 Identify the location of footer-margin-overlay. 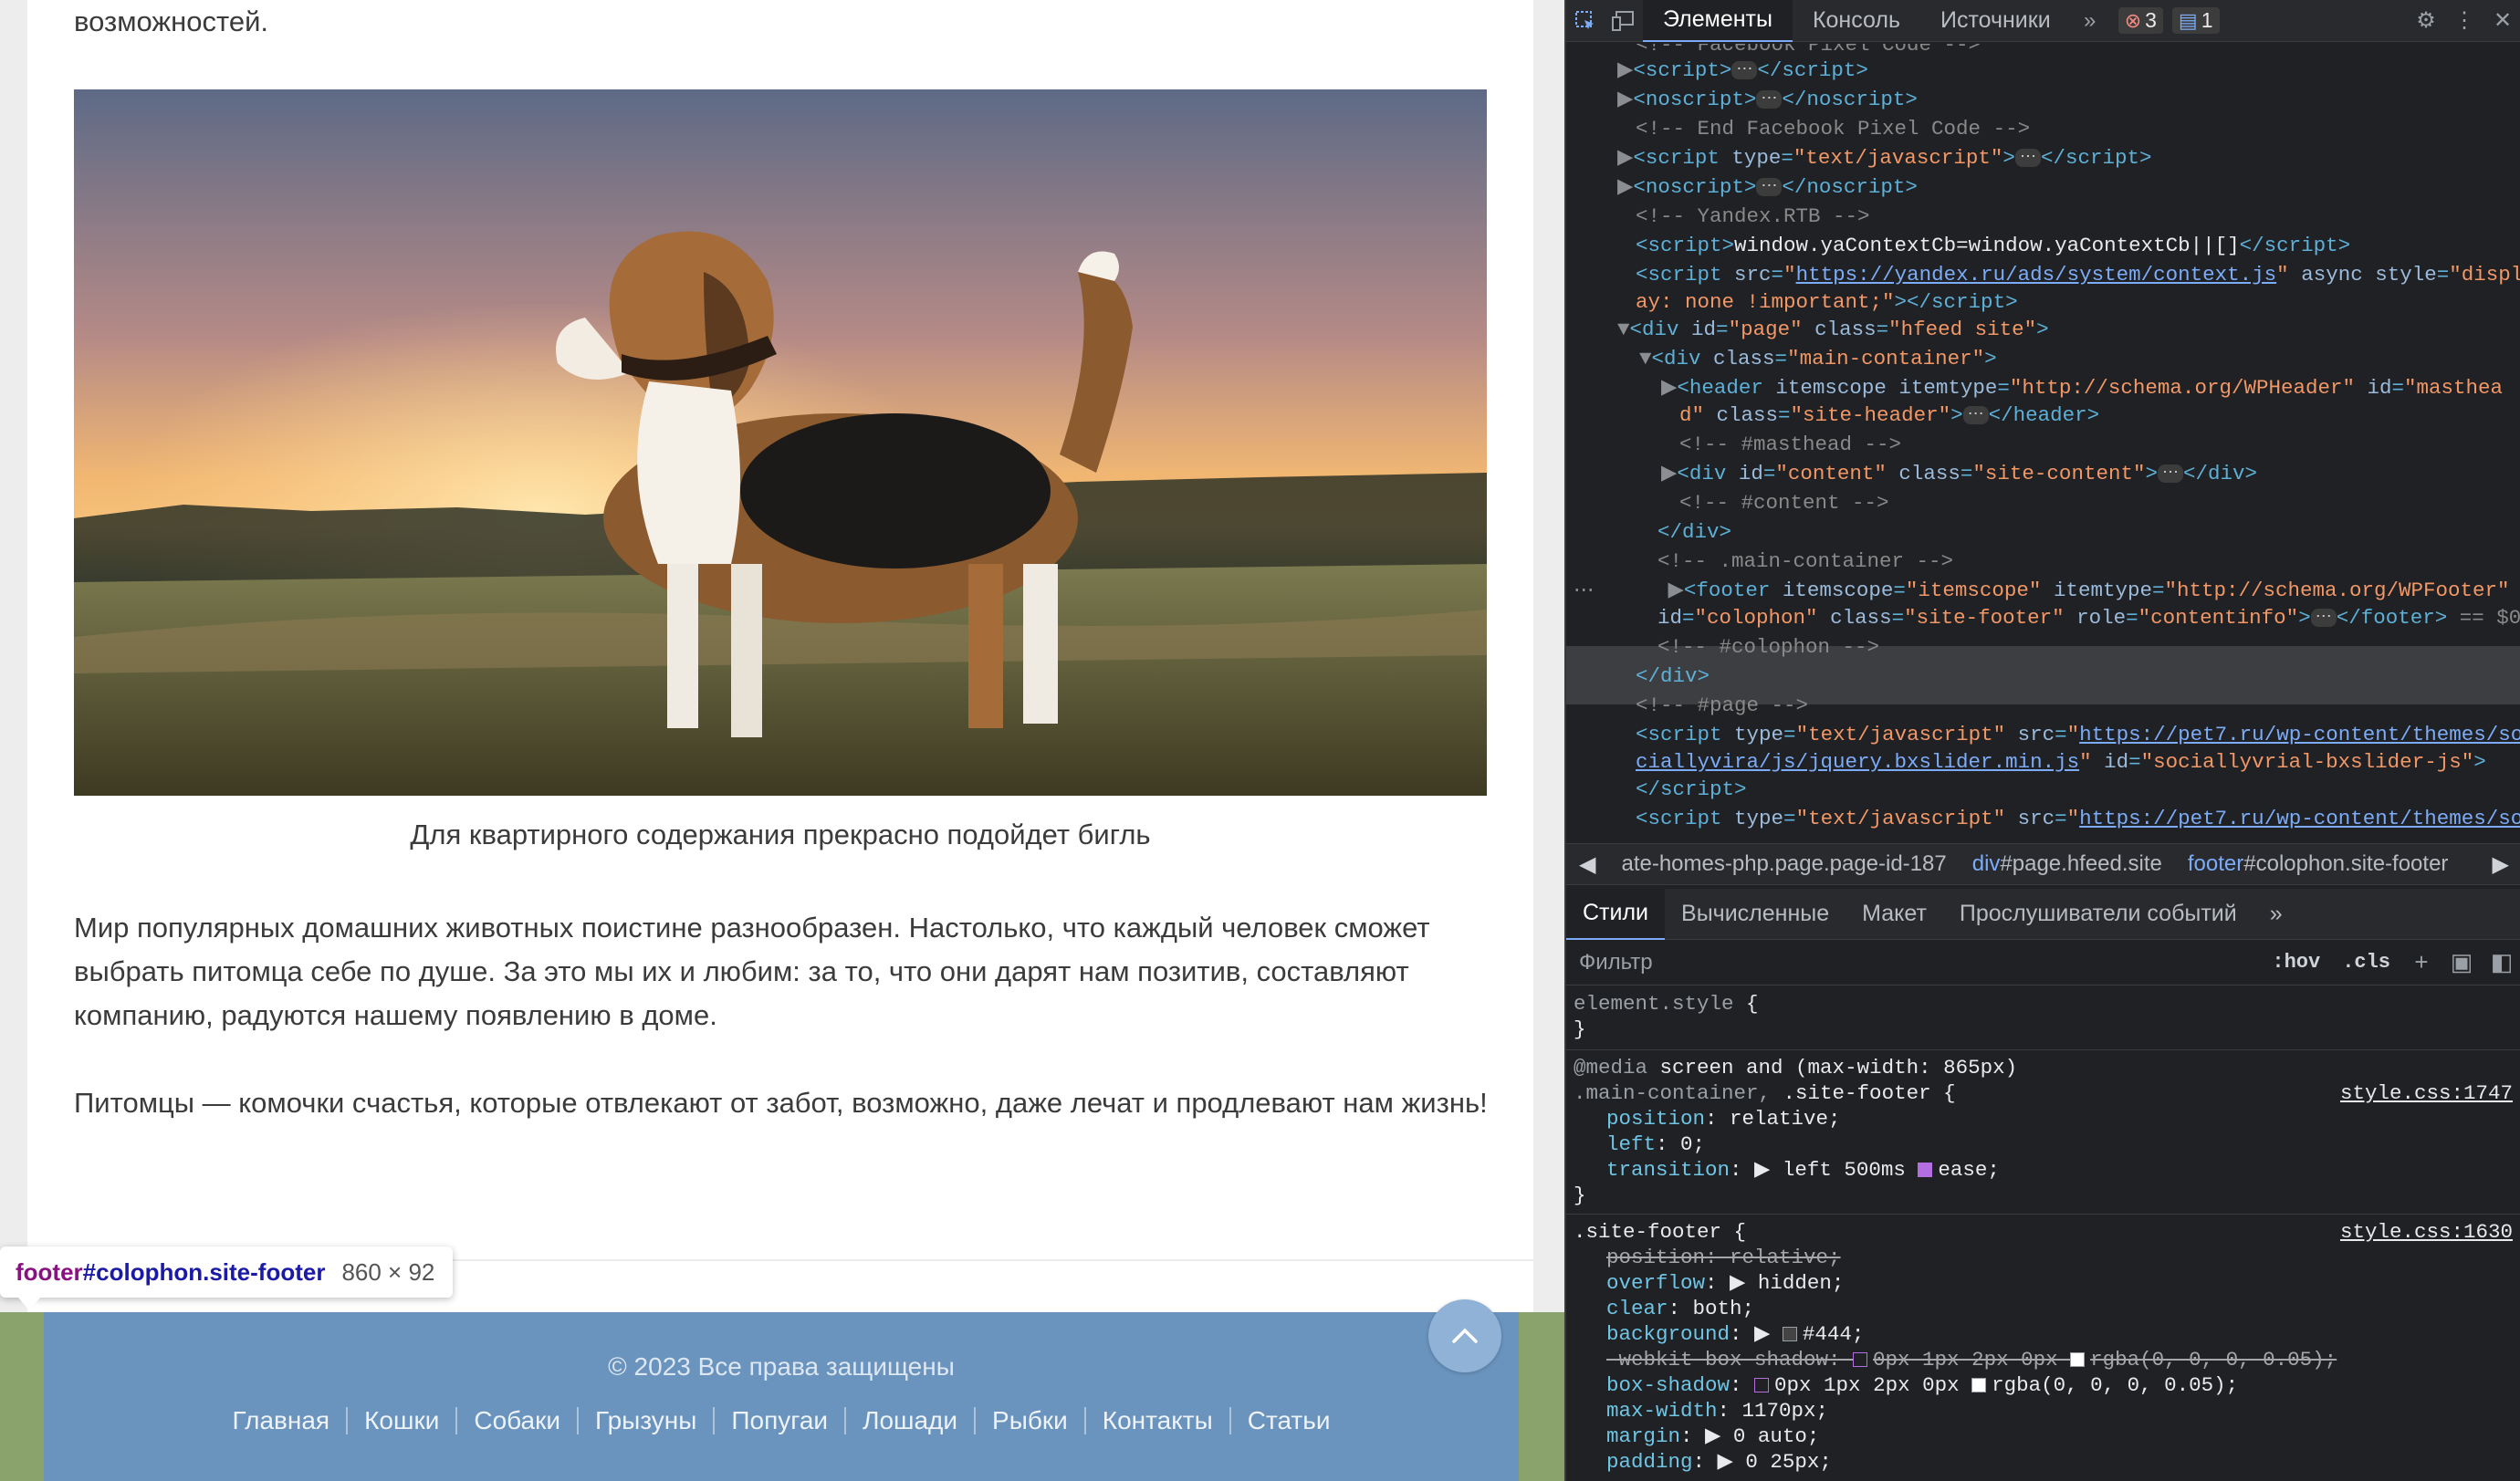
(1542, 1396).